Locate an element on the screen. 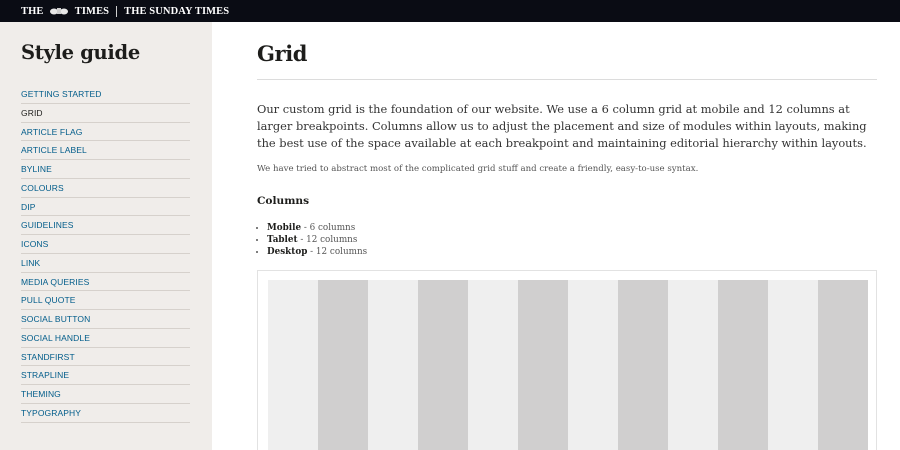 The width and height of the screenshot is (900, 450). breakpoint-name: Tablet is located at coordinates (282, 240).